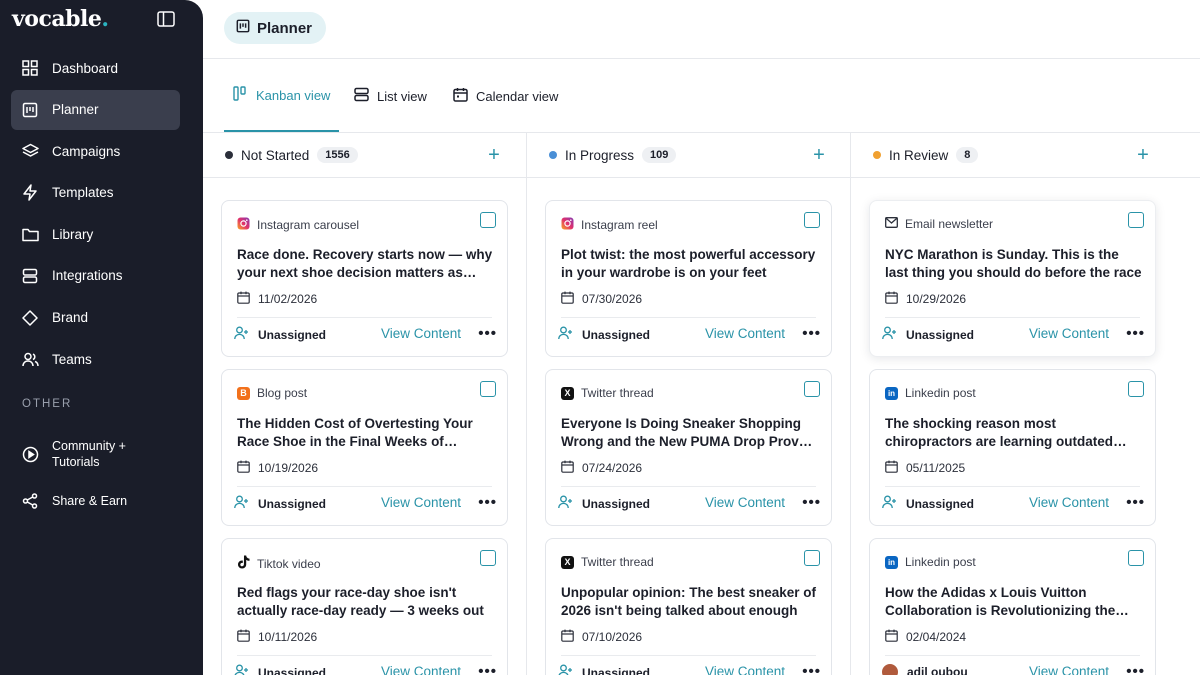 The height and width of the screenshot is (675, 1200). What do you see at coordinates (272, 393) in the screenshot?
I see `content-type: B Blog post` at bounding box center [272, 393].